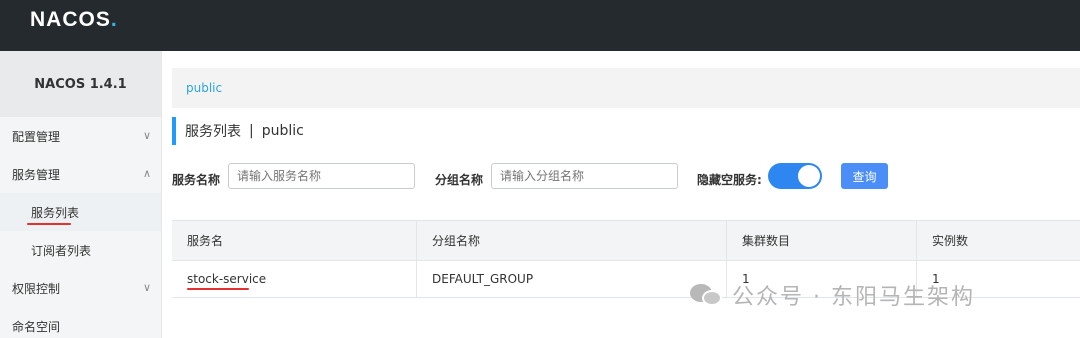  Describe the element at coordinates (204, 88) in the screenshot. I see `namespace-link-public: public` at that location.